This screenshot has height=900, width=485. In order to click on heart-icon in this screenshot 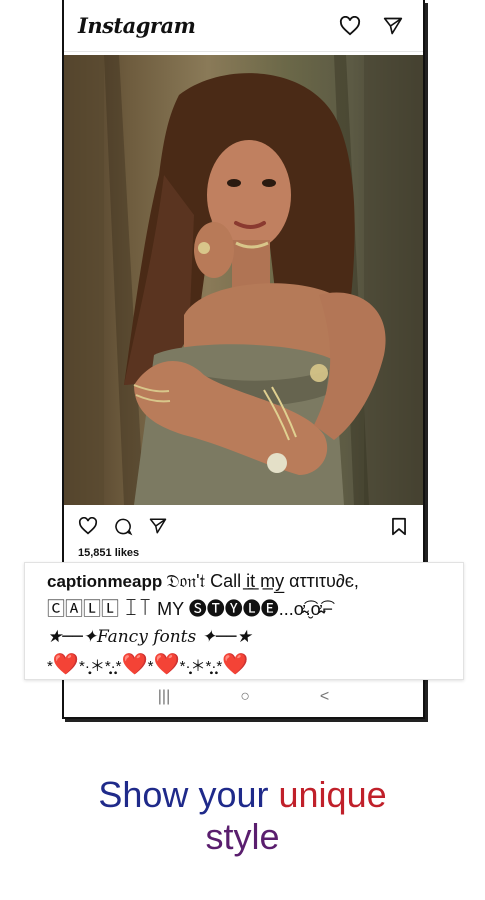, I will do `click(350, 25)`.